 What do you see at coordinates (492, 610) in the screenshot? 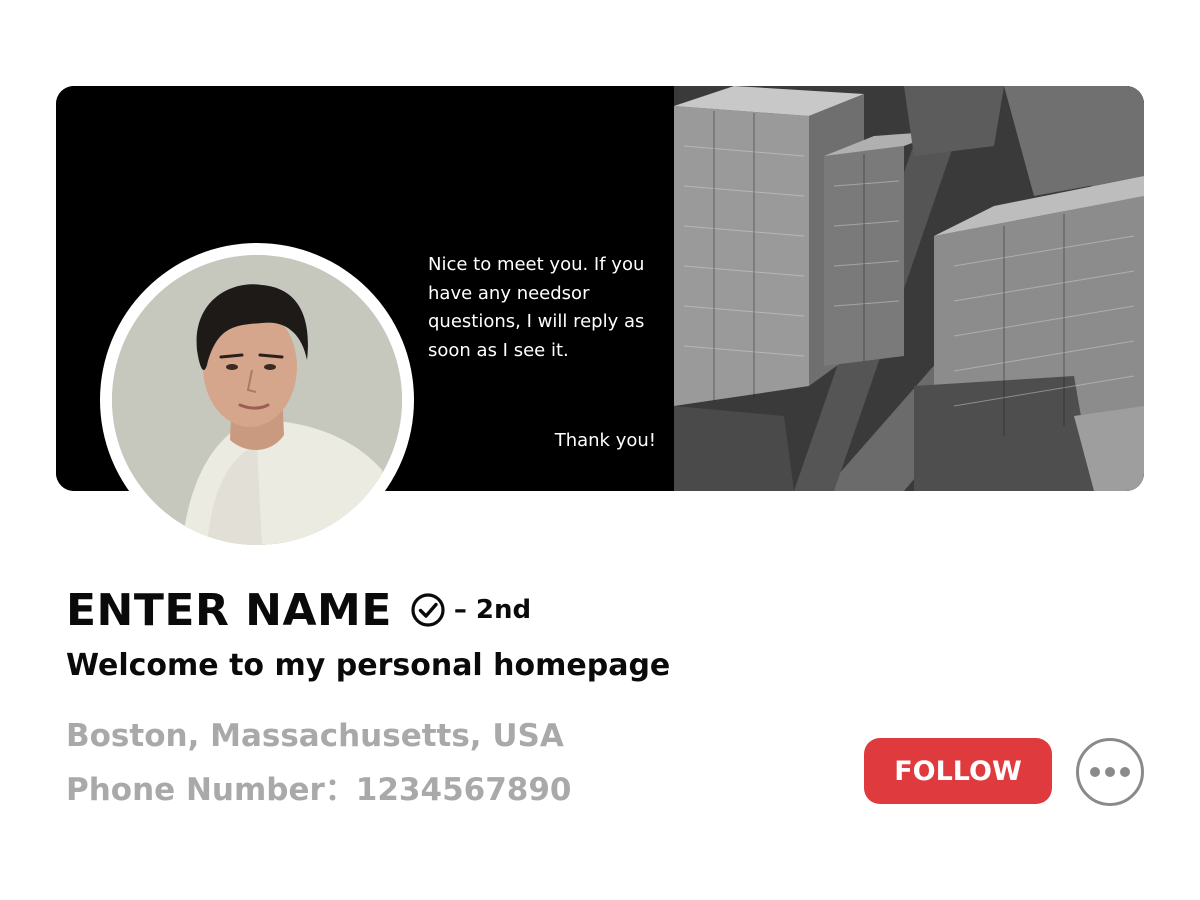
I see `connection-degree: – 2nd` at bounding box center [492, 610].